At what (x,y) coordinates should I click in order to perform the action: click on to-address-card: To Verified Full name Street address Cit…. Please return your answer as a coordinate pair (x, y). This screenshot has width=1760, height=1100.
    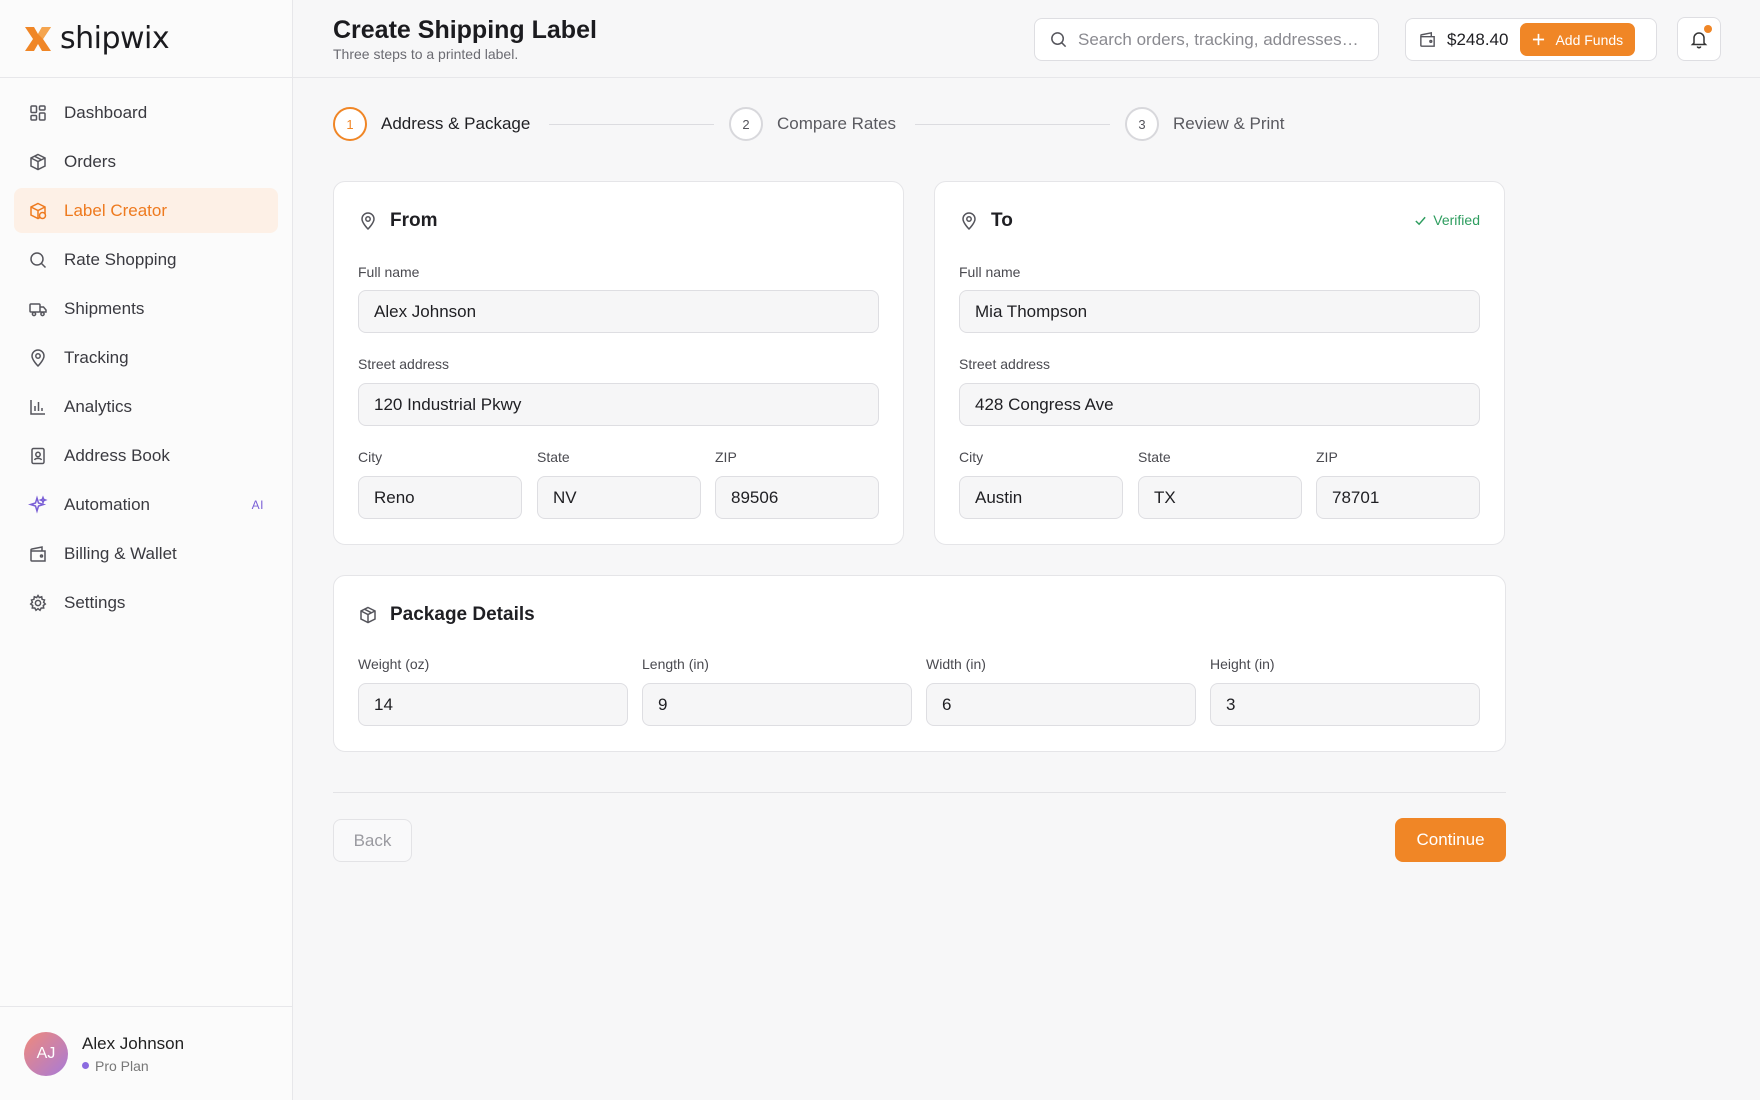
    Looking at the image, I should click on (1219, 363).